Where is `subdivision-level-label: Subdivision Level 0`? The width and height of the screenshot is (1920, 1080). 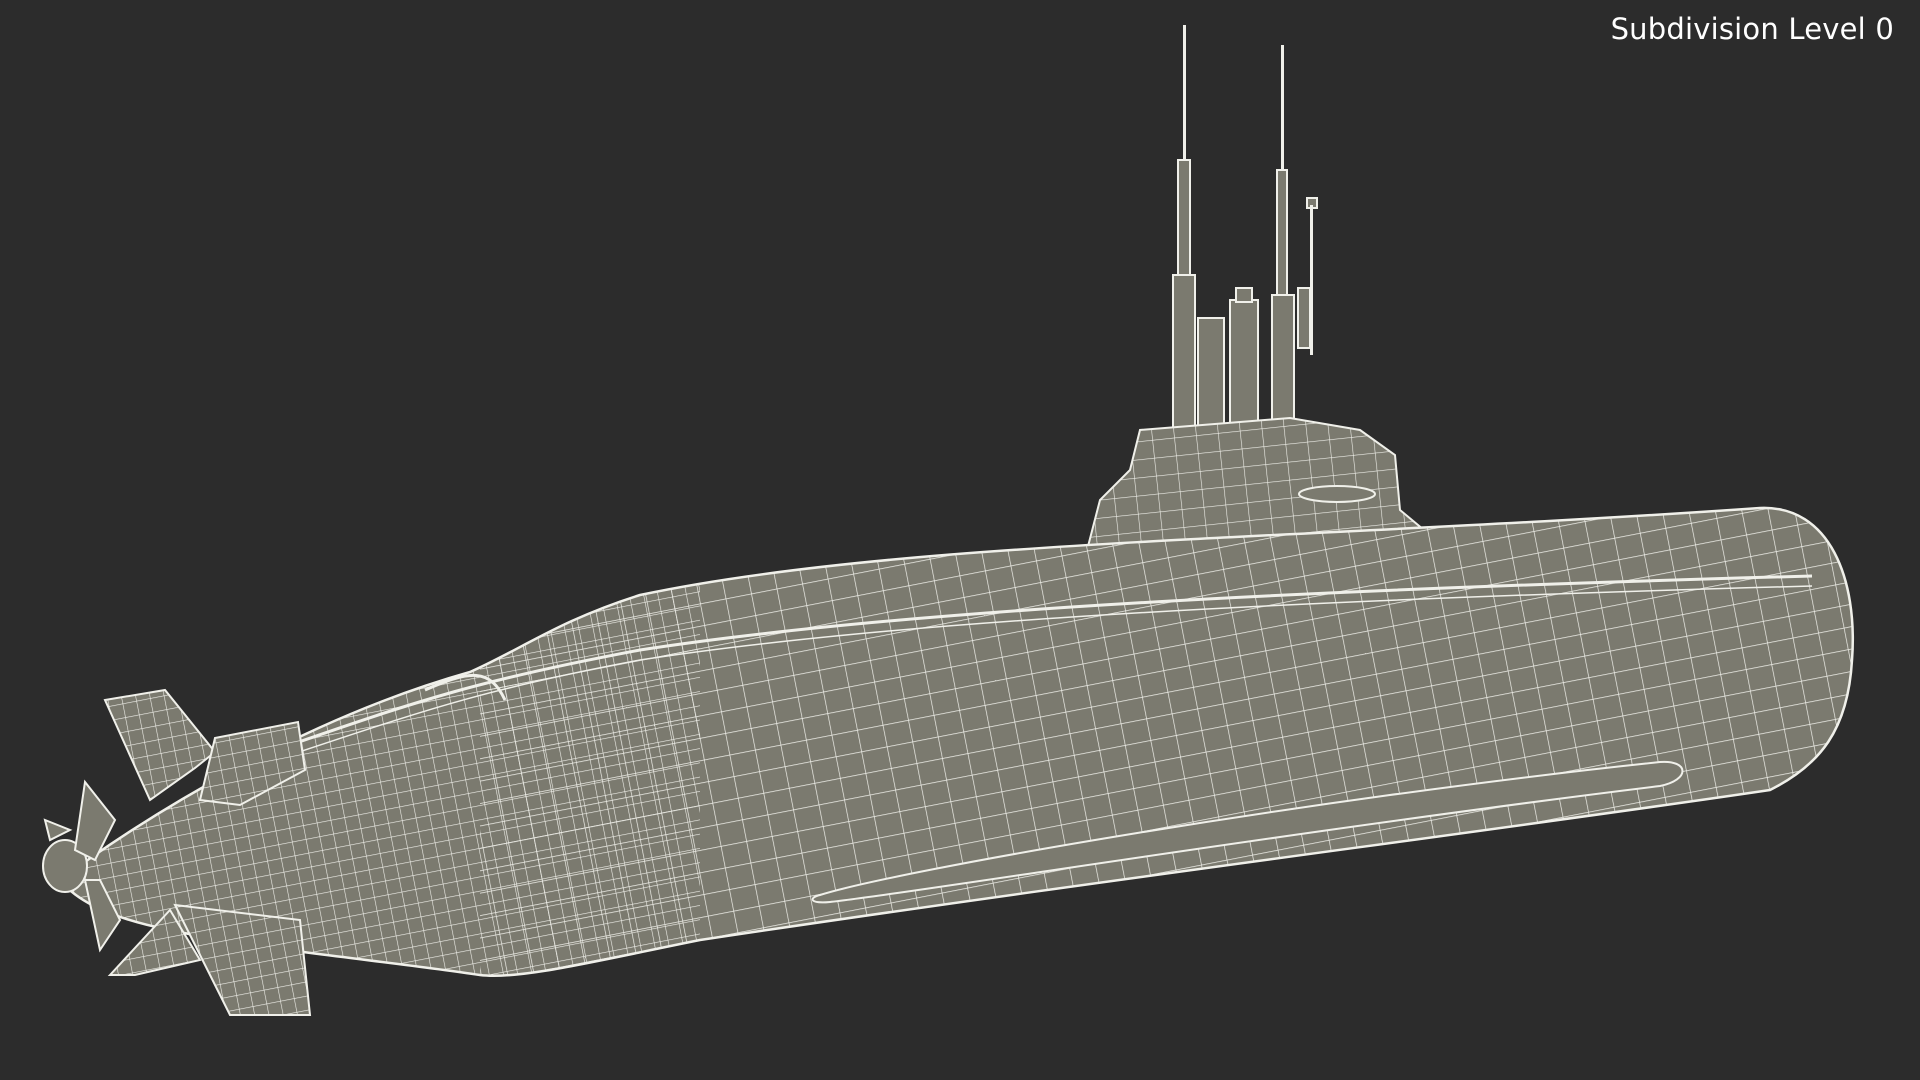
subdivision-level-label: Subdivision Level 0 is located at coordinates (1752, 29).